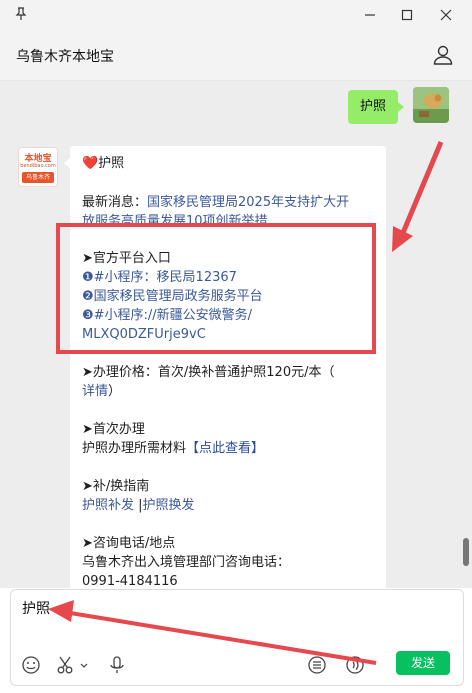  What do you see at coordinates (38, 177) in the screenshot?
I see `avatar-logo-city: 乌鲁木齐` at bounding box center [38, 177].